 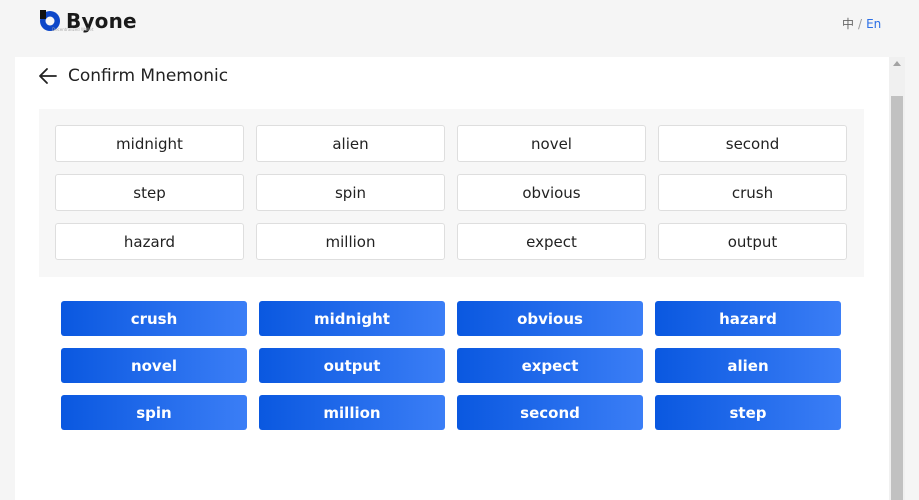 What do you see at coordinates (748, 365) in the screenshot?
I see `word-option-button: alien` at bounding box center [748, 365].